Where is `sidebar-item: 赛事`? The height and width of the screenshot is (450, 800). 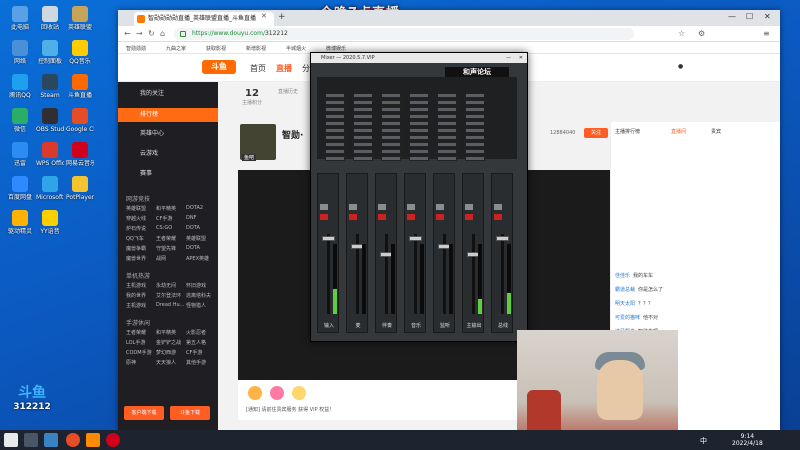 sidebar-item: 赛事 is located at coordinates (139, 172).